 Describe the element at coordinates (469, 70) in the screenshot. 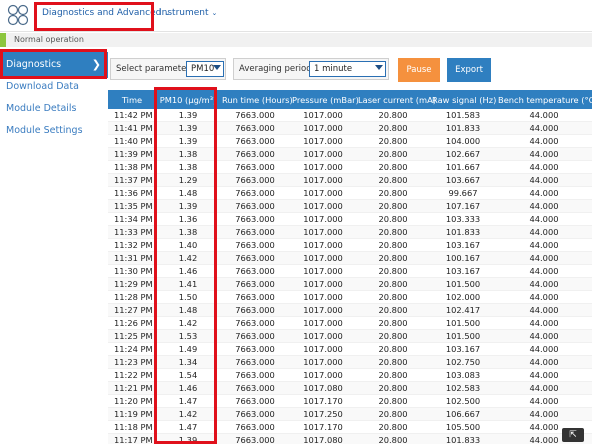

I see `export-button: Export` at that location.